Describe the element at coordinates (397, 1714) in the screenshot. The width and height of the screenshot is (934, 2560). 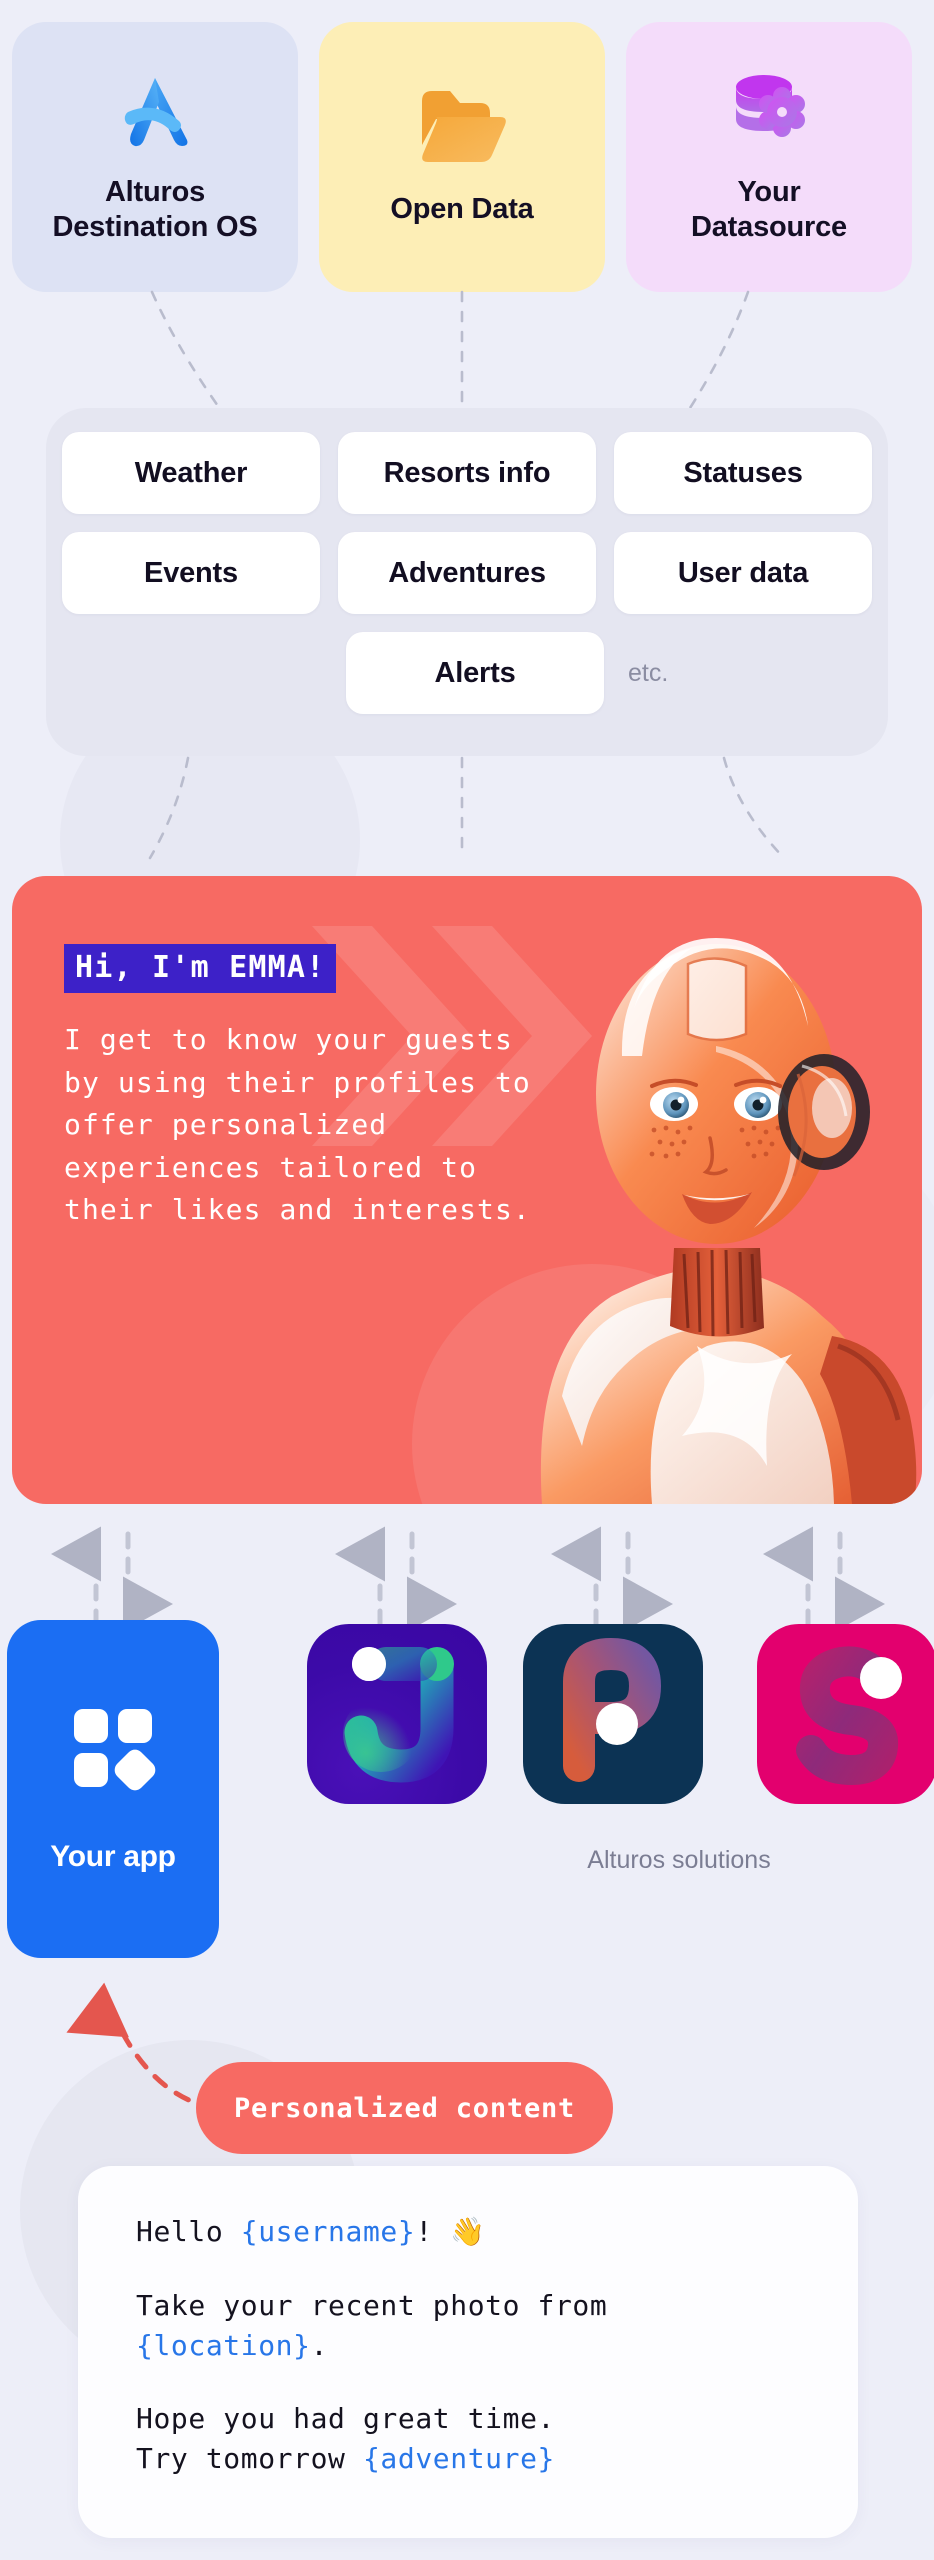
I see `alturos-j-app-icon` at that location.